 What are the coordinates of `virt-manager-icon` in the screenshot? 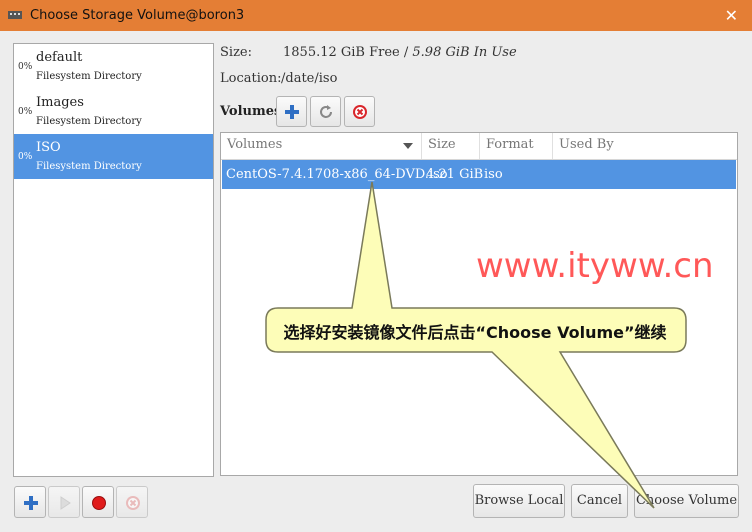 It's located at (15, 15).